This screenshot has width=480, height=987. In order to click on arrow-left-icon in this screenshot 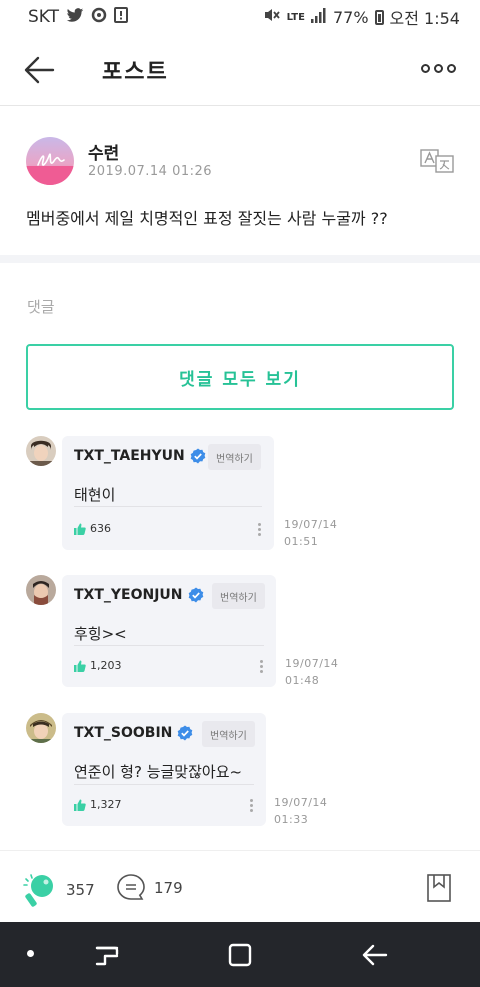, I will do `click(39, 70)`.